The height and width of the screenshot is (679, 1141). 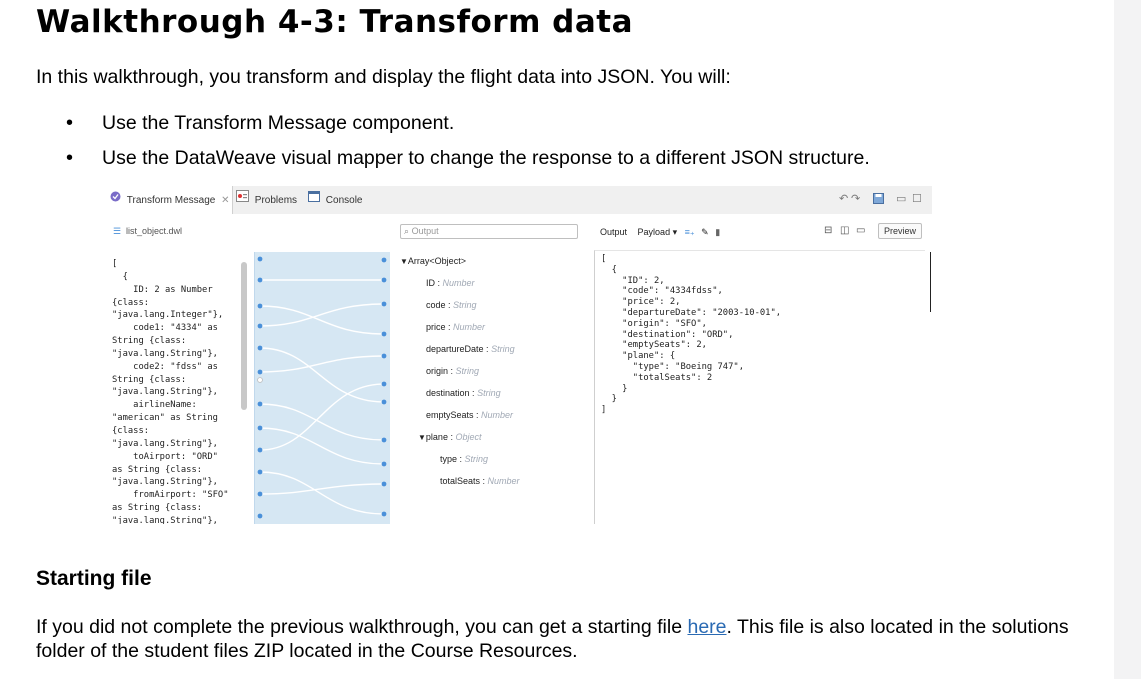 What do you see at coordinates (244, 336) in the screenshot?
I see `input-scrollbar` at bounding box center [244, 336].